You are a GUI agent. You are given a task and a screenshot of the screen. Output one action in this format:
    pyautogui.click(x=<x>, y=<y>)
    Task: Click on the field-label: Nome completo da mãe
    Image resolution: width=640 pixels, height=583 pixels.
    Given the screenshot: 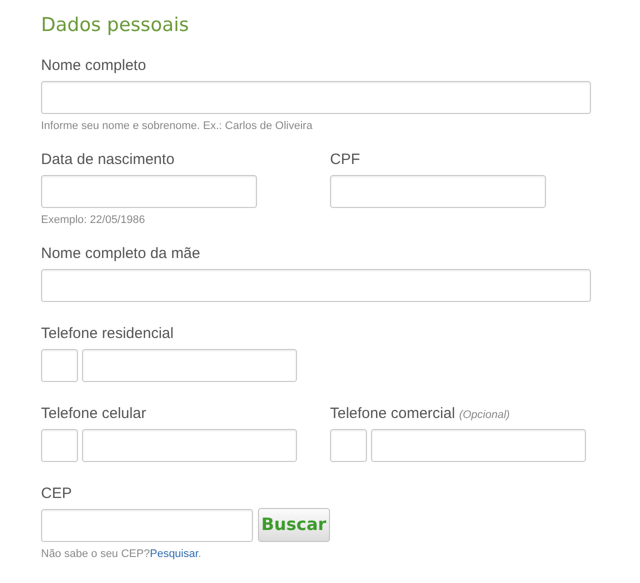 What is the action you would take?
    pyautogui.click(x=120, y=253)
    